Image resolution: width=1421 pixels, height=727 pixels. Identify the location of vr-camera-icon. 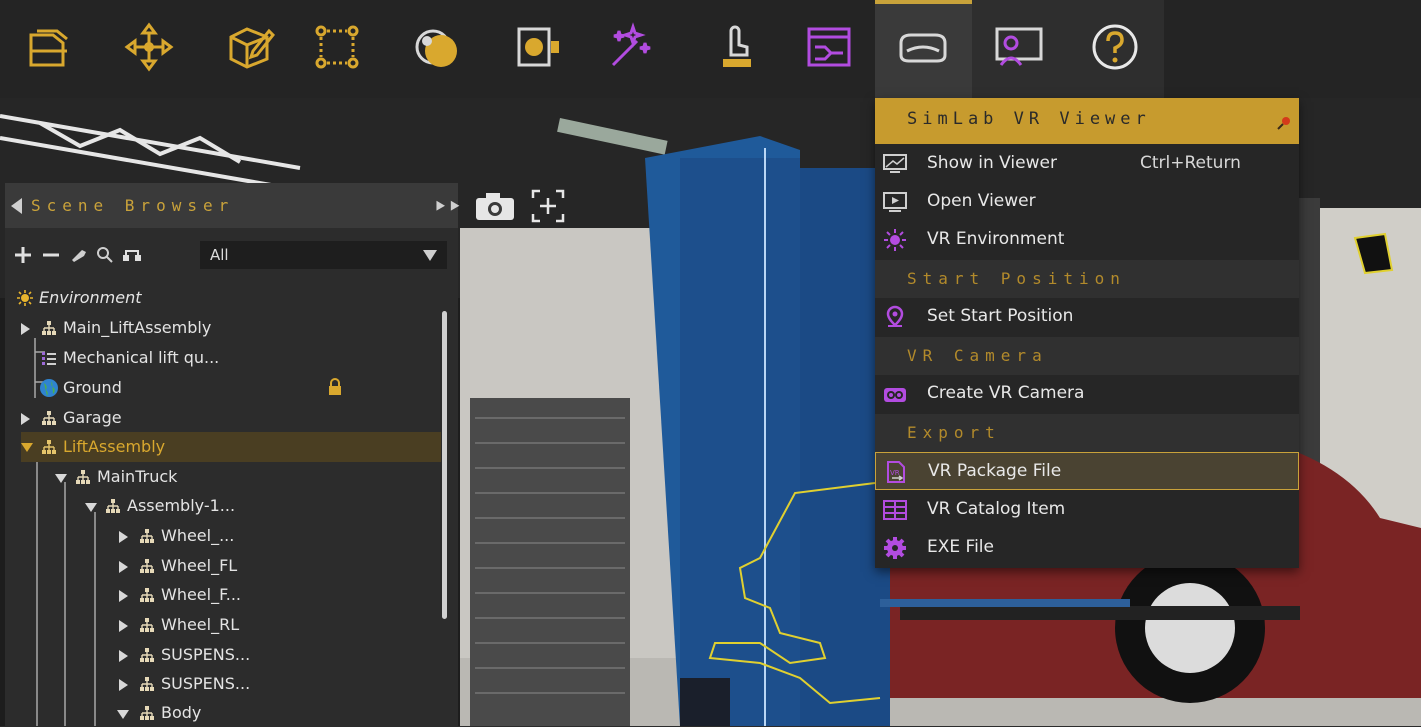
(895, 395).